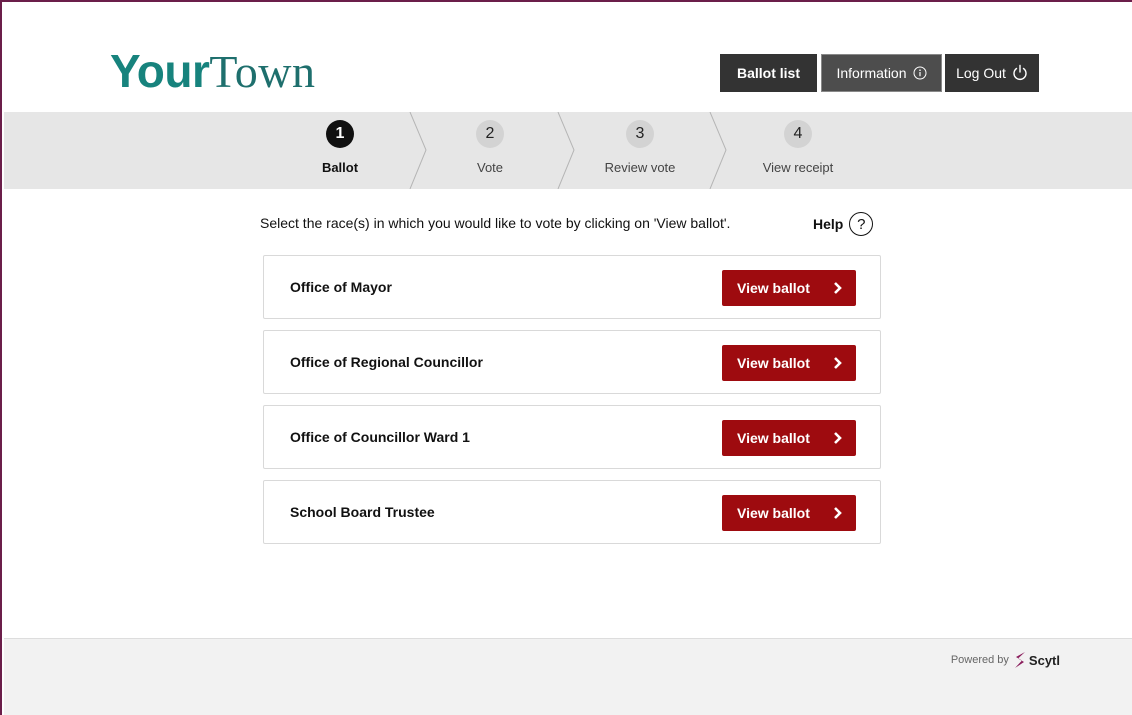  What do you see at coordinates (572, 512) in the screenshot?
I see `race-card-school-board-trustee: School Board Trustee View ballot` at bounding box center [572, 512].